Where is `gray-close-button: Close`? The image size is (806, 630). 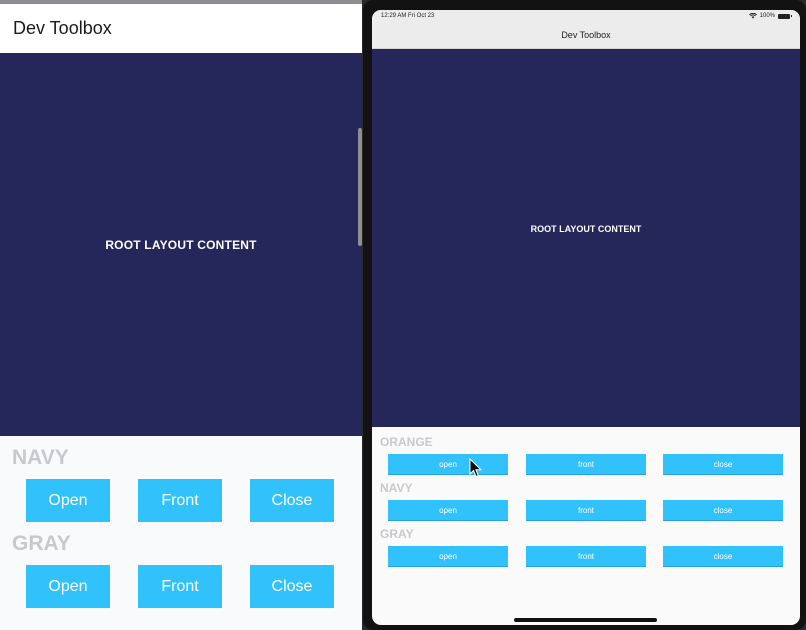
gray-close-button: Close is located at coordinates (292, 586).